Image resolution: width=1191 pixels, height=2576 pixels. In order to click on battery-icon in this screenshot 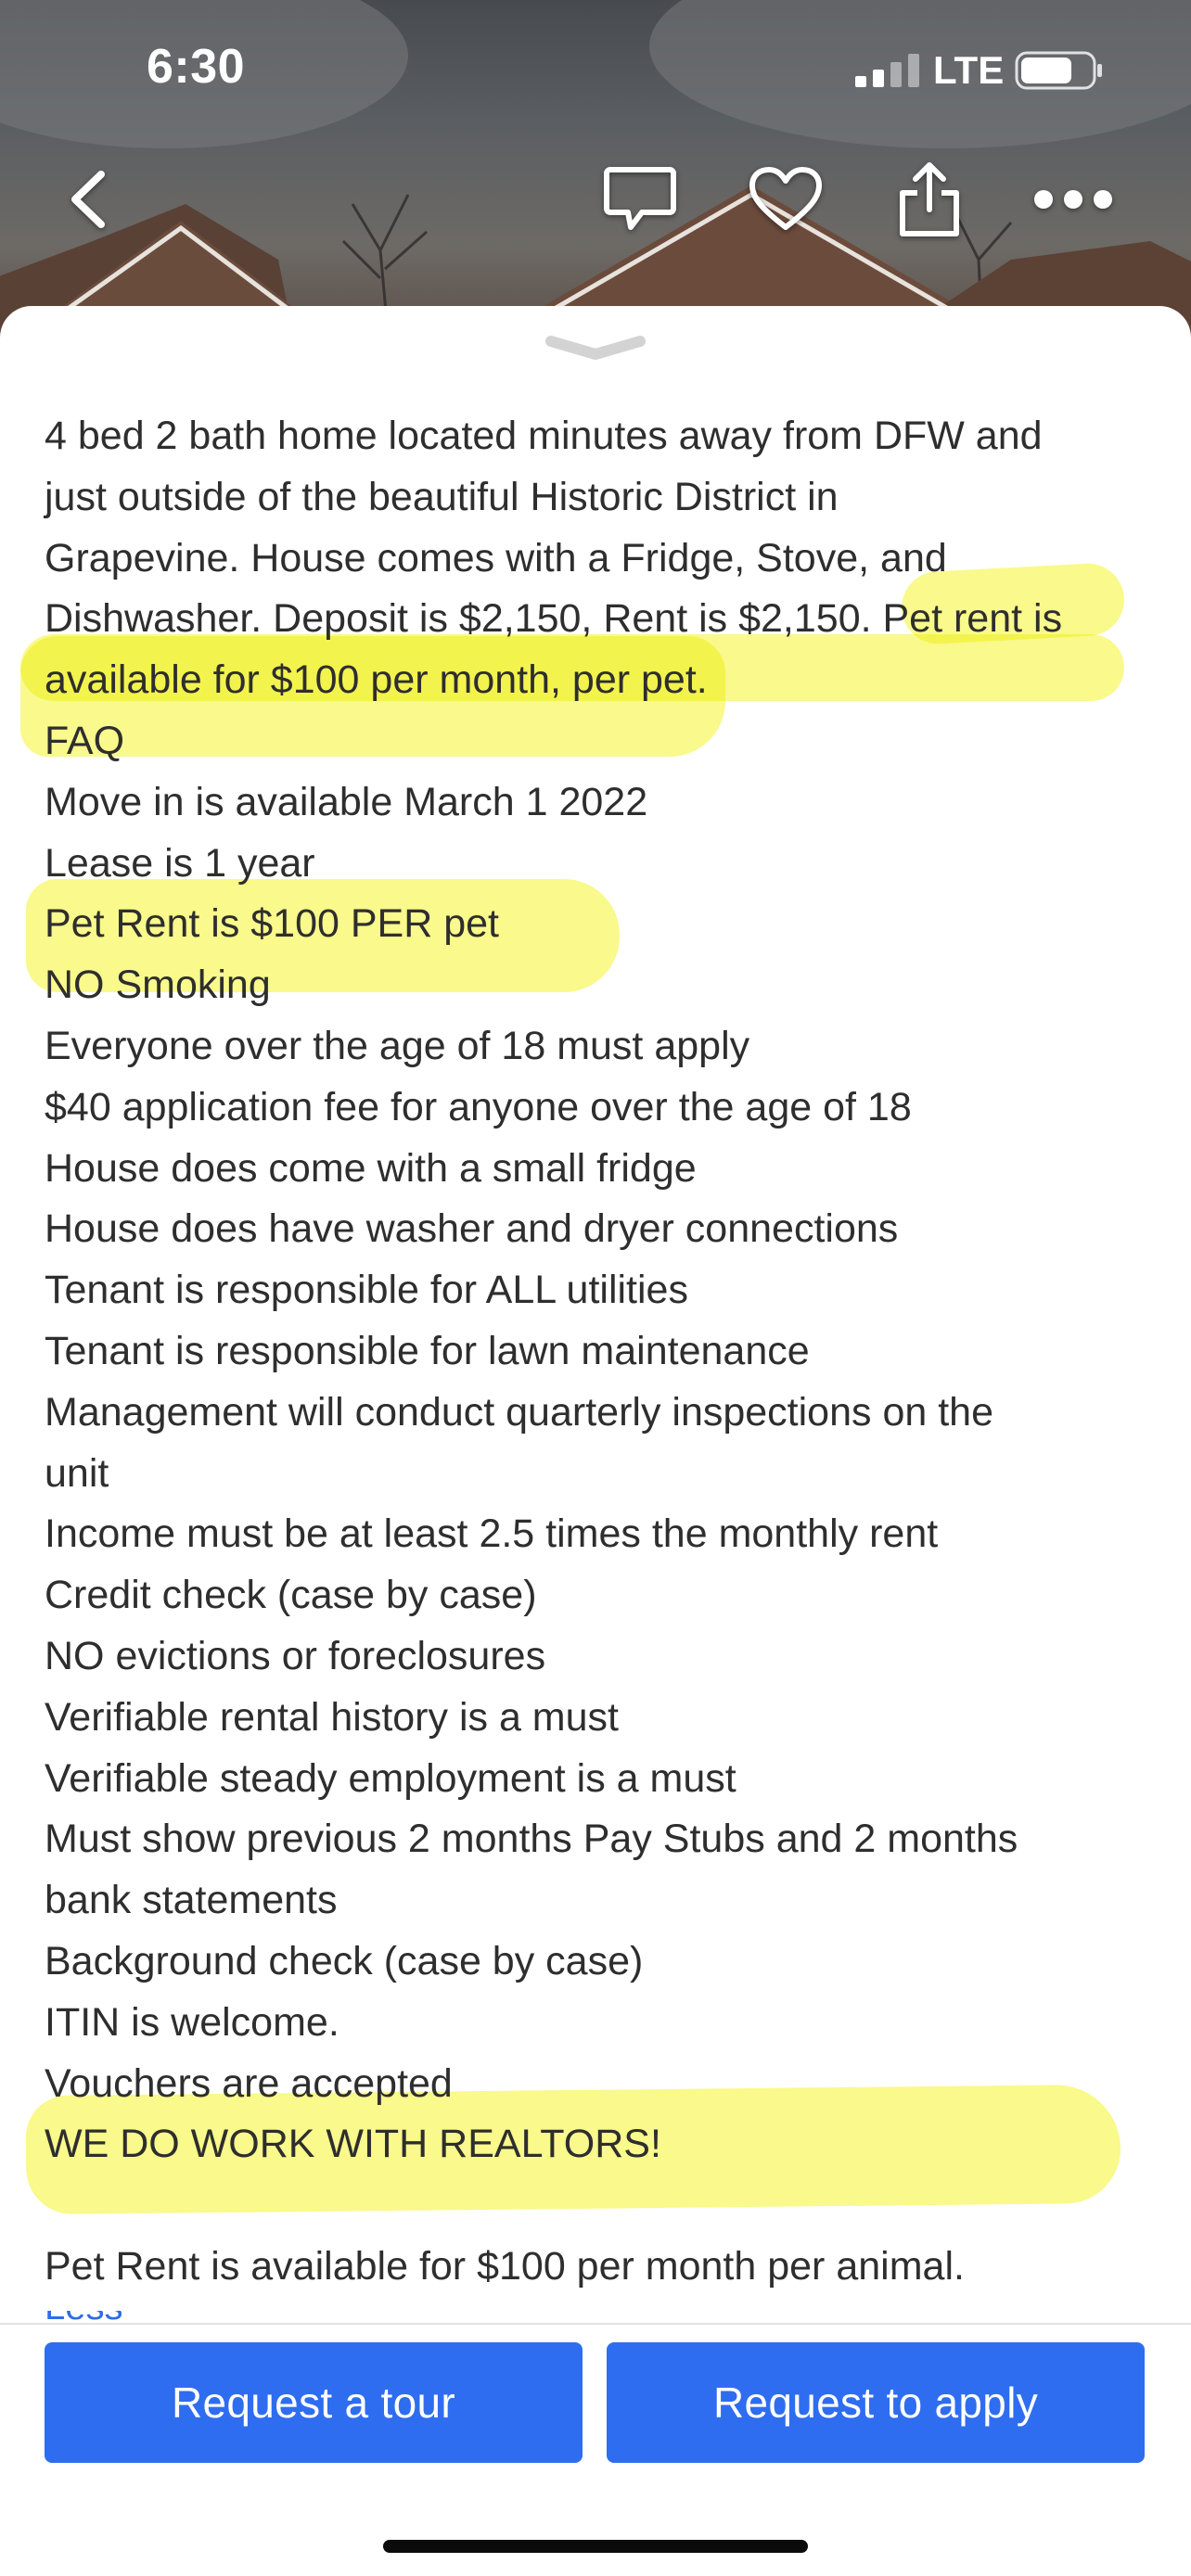, I will do `click(1058, 71)`.